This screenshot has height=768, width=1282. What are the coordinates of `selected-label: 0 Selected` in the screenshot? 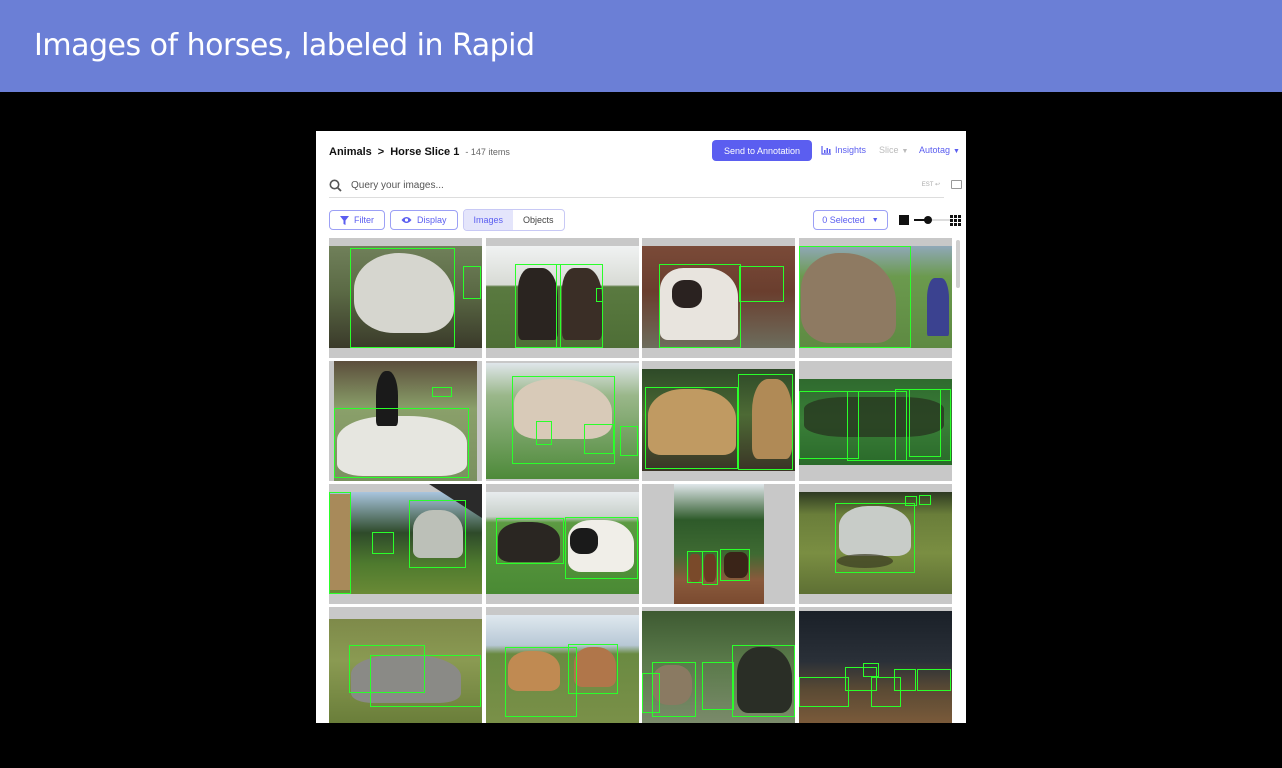 It's located at (843, 220).